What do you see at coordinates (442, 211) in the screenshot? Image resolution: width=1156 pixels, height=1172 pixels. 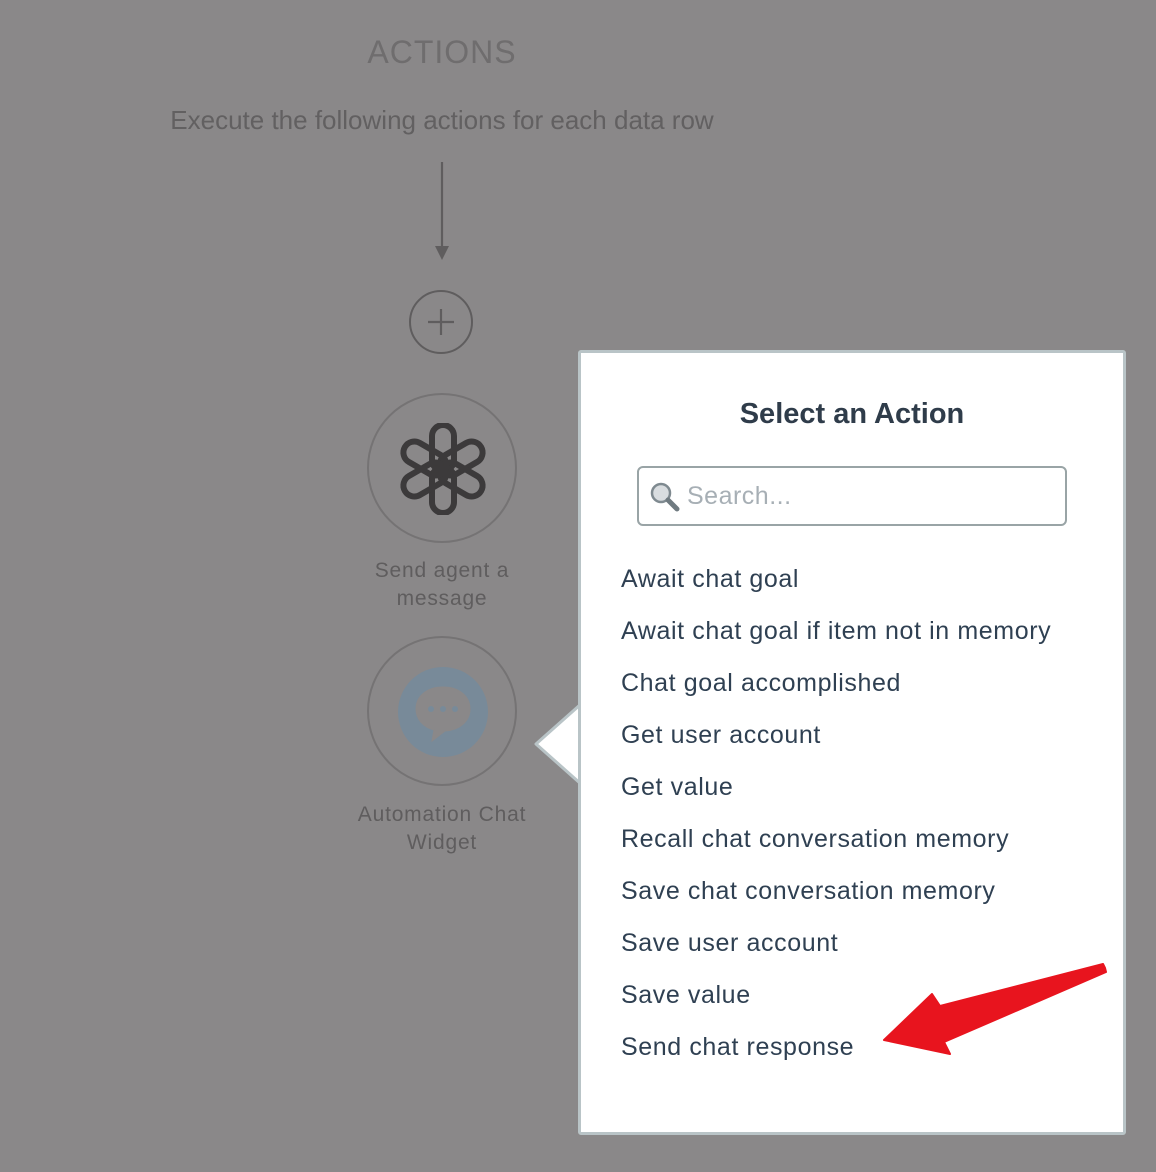 I see `flow-down-arrow-icon` at bounding box center [442, 211].